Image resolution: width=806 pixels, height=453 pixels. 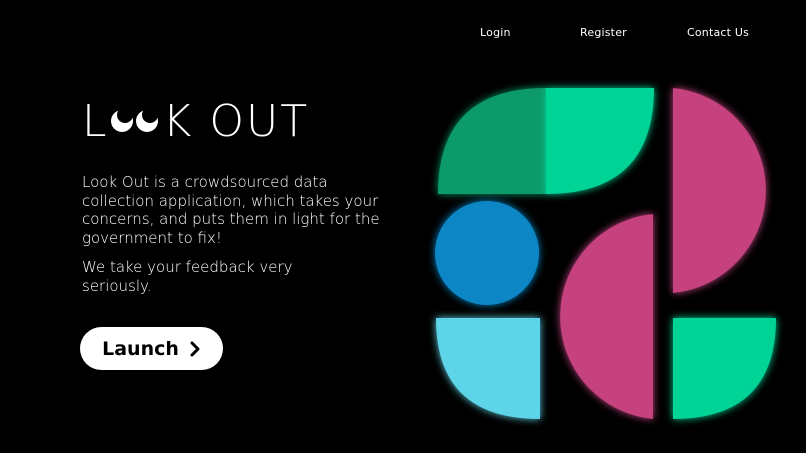 I want to click on logo-text-prefix: L, so click(x=95, y=121).